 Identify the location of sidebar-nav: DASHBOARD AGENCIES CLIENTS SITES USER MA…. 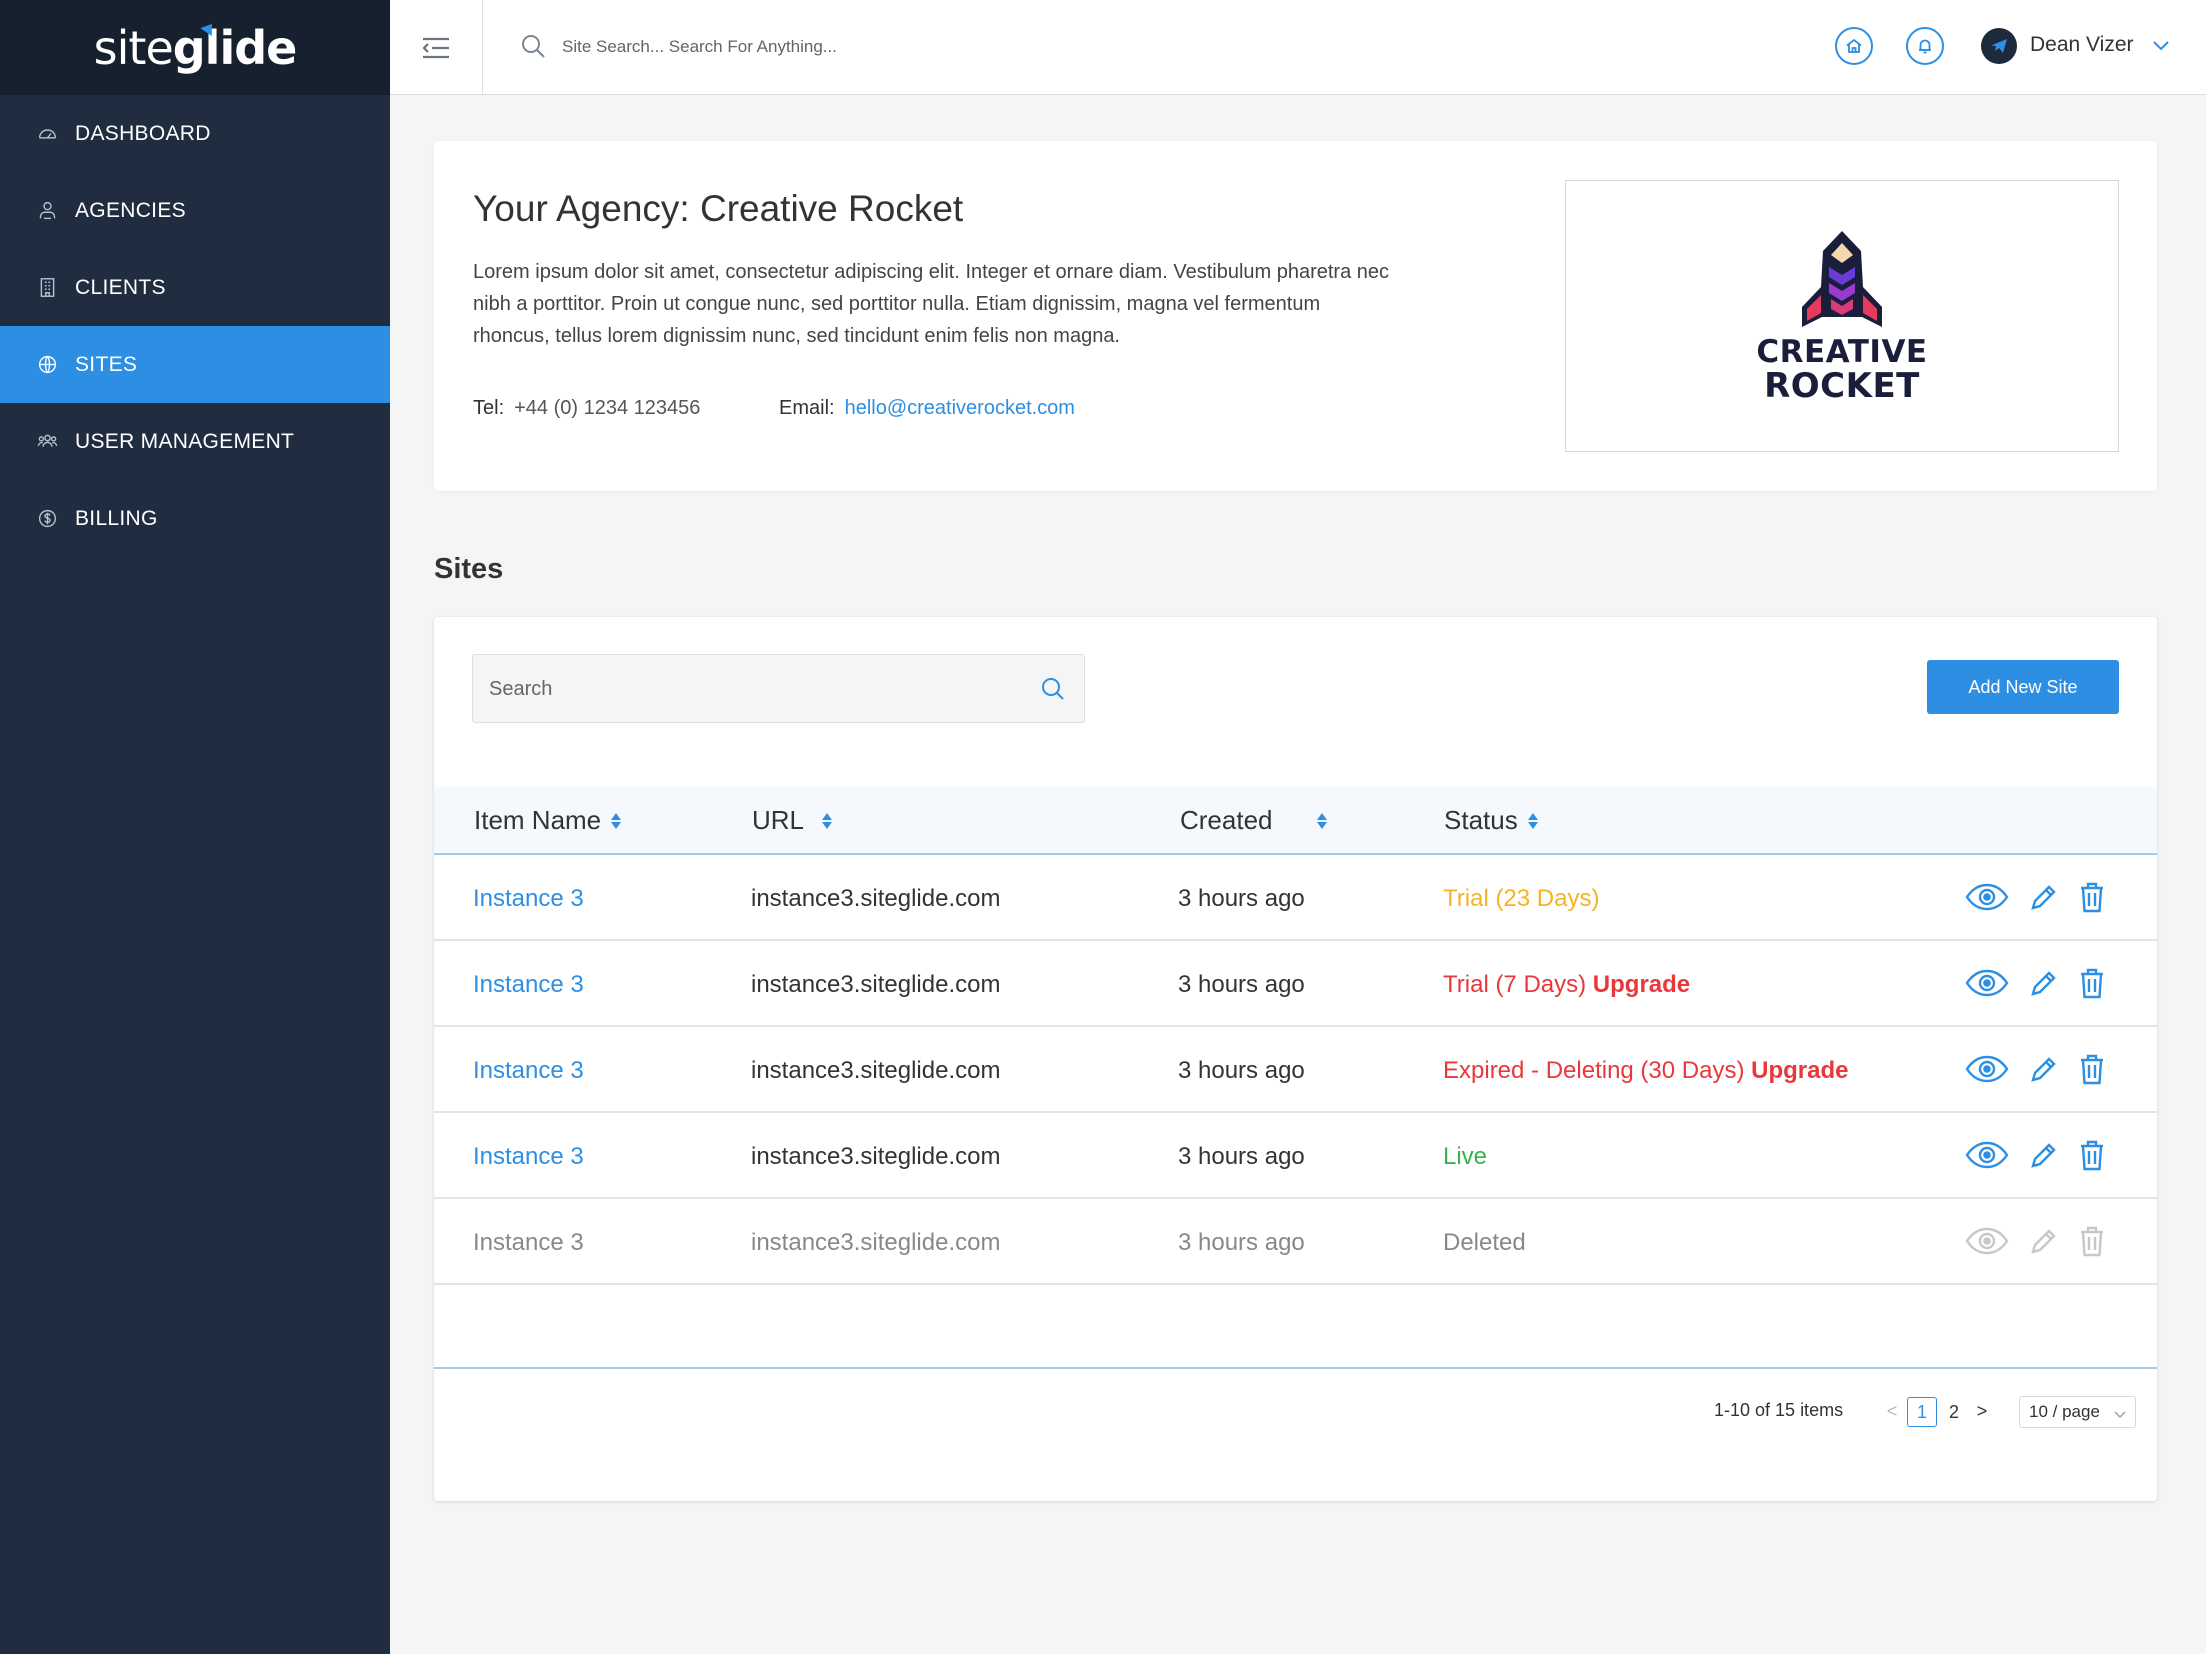
(195, 326).